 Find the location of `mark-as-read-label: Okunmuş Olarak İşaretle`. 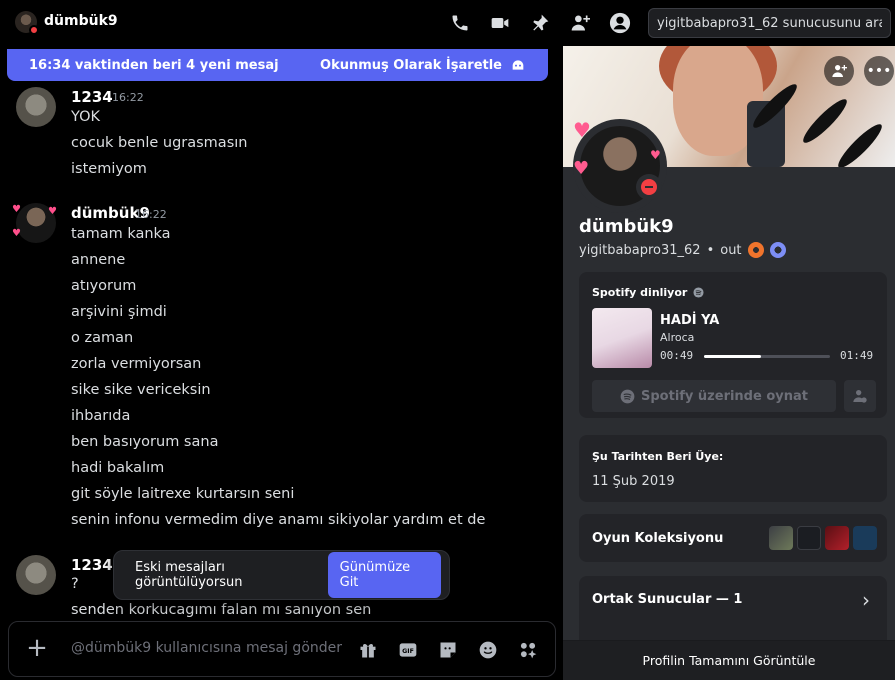

mark-as-read-label: Okunmuş Olarak İşaretle is located at coordinates (411, 65).